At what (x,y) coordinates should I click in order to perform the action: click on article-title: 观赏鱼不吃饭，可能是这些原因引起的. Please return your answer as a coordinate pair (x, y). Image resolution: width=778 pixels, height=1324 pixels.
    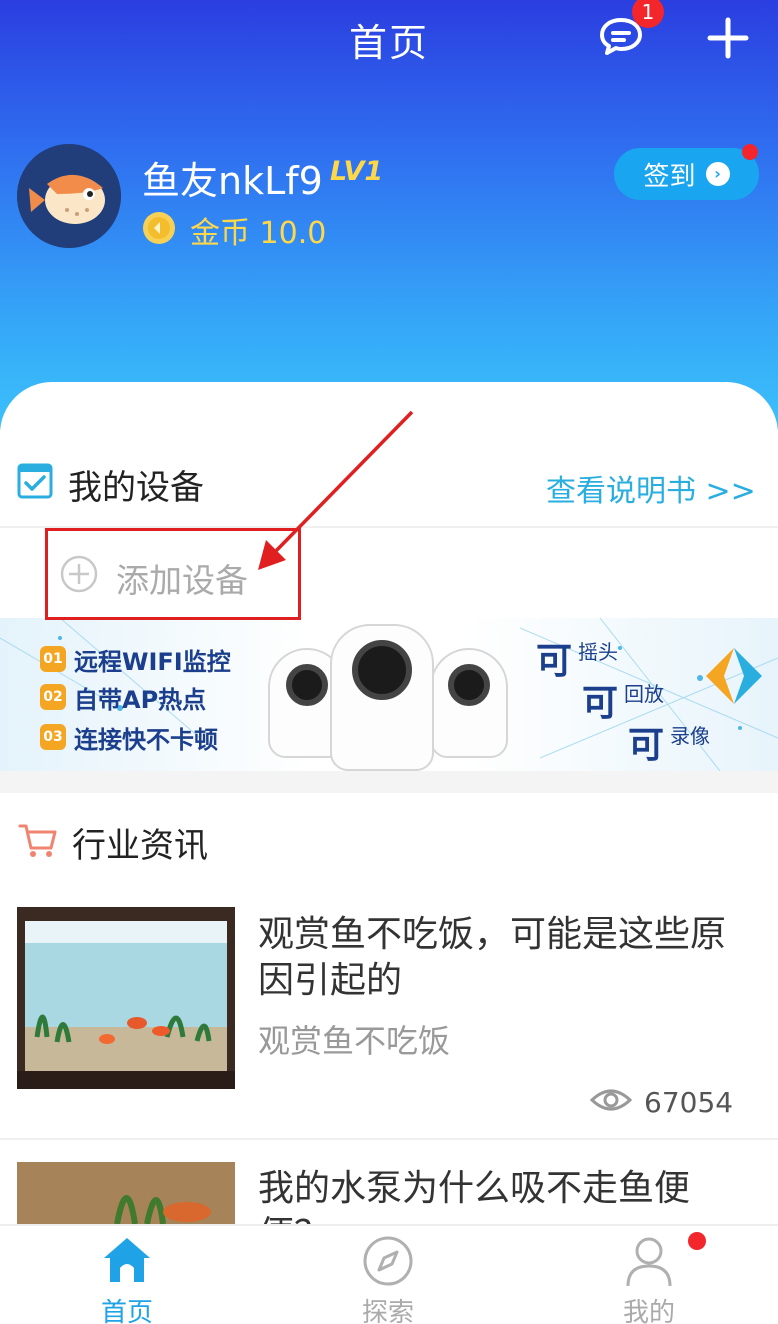
    Looking at the image, I should click on (503, 958).